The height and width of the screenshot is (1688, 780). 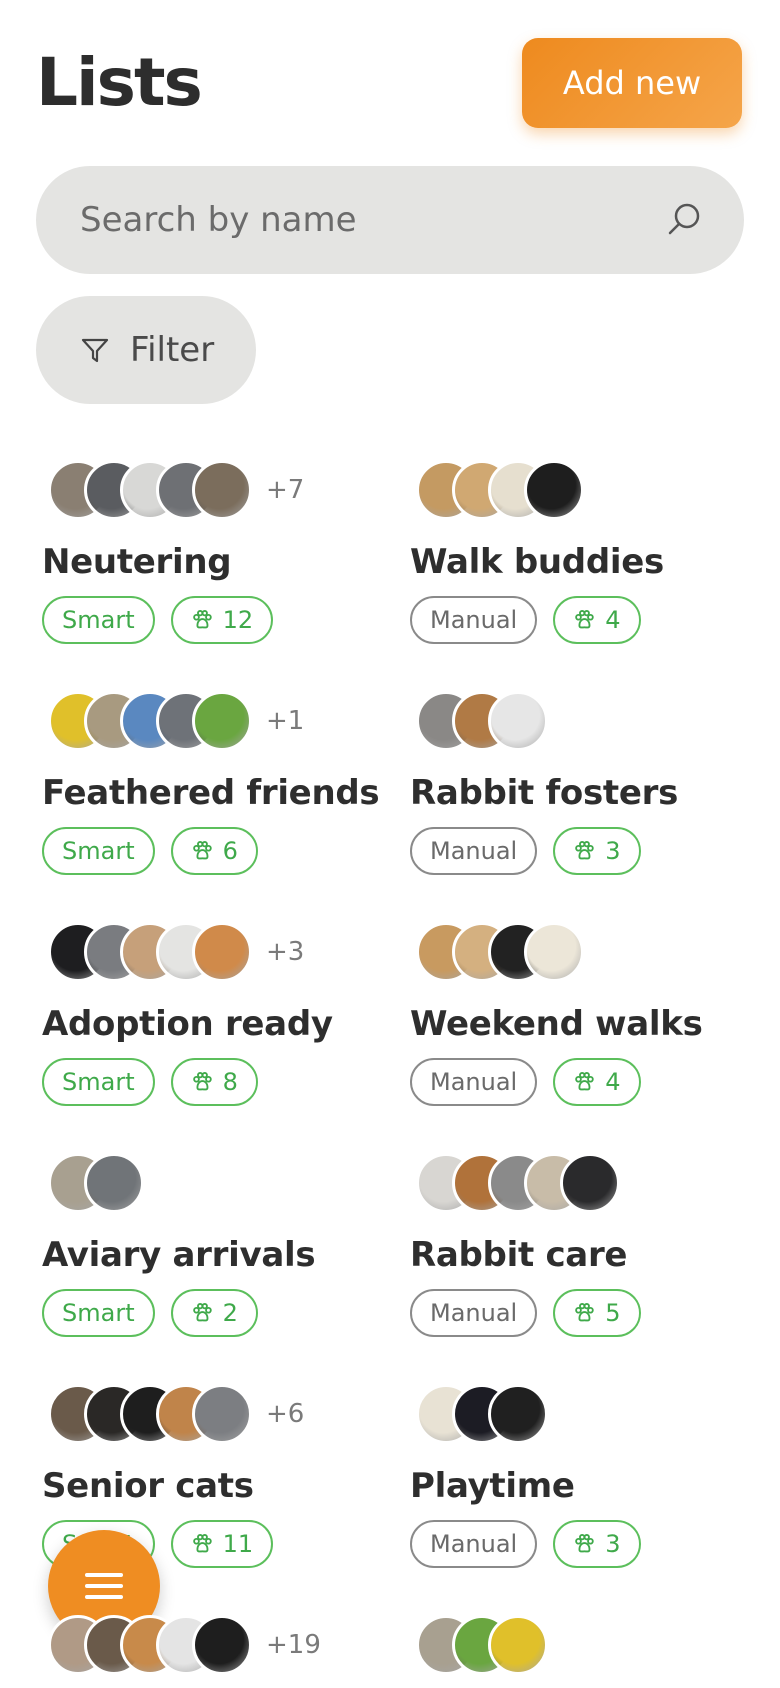 I want to click on list-card: +1 Feathered friends Smart 6, so click(x=222, y=783).